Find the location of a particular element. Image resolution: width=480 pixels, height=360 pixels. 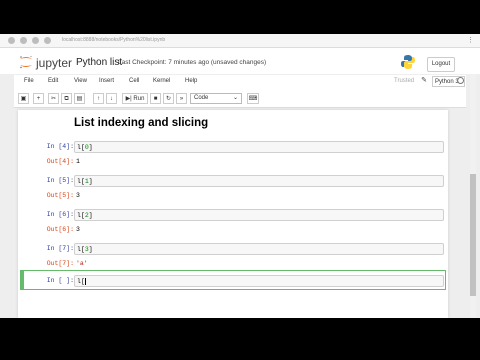

command-palette-icon: ⌨ is located at coordinates (253, 98).